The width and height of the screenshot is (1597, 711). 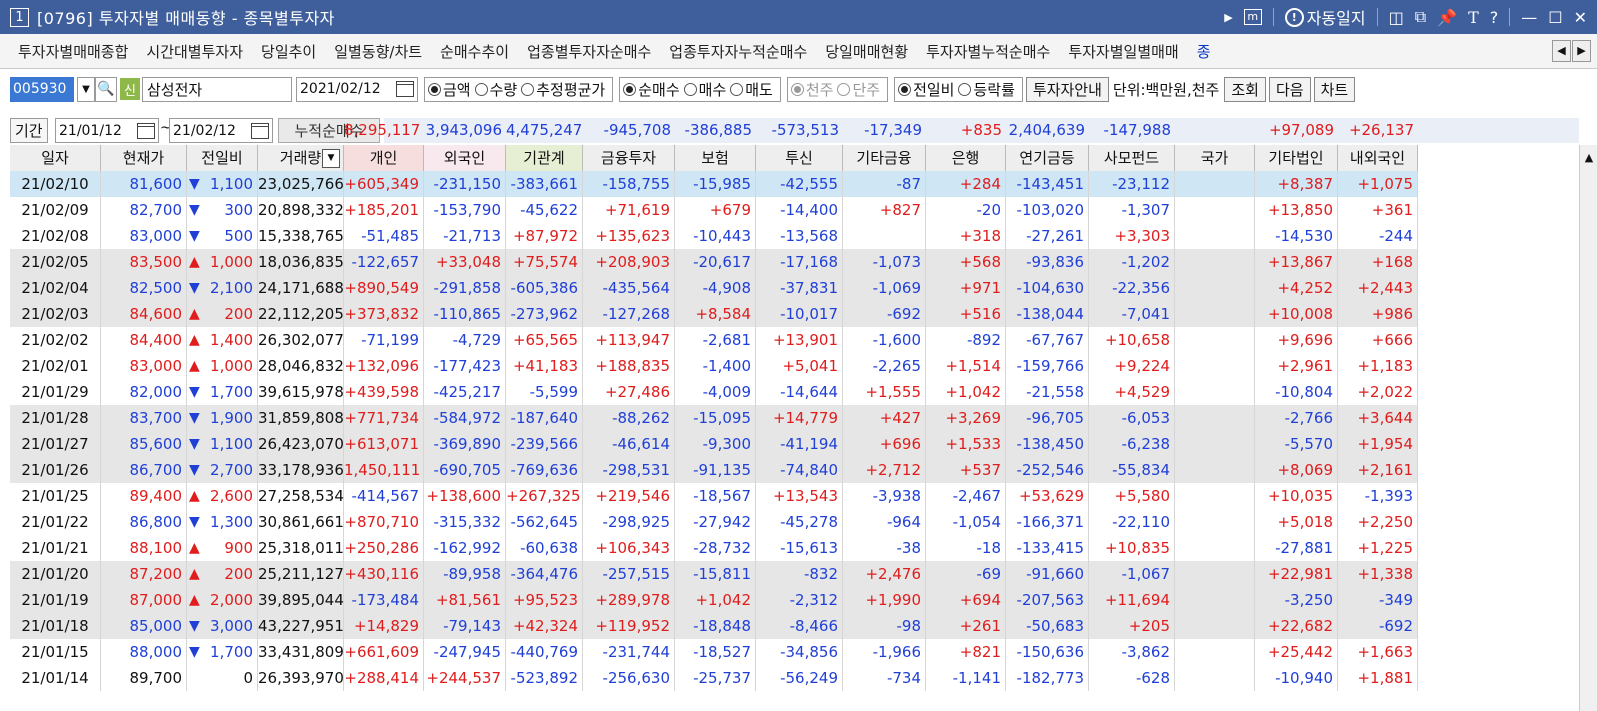 I want to click on tab-item: 당일매매현황, so click(x=866, y=51).